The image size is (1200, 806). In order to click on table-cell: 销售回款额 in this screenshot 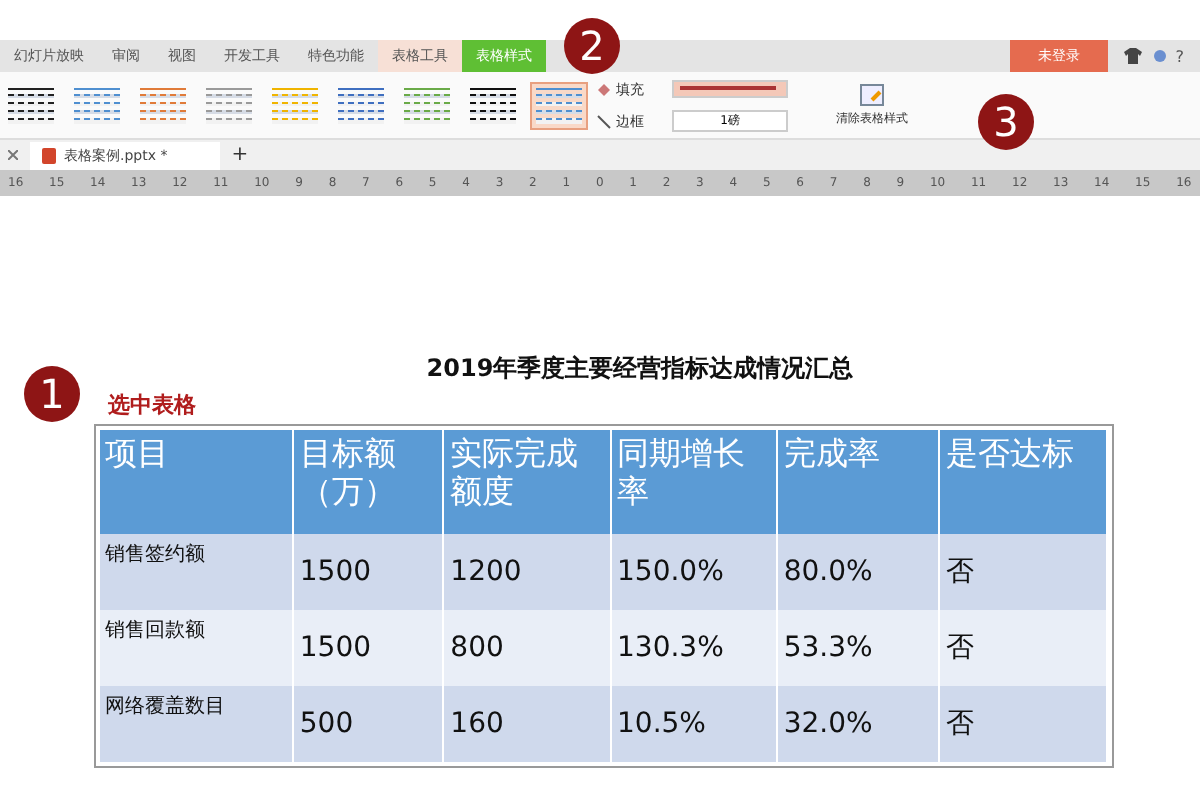, I will do `click(196, 648)`.